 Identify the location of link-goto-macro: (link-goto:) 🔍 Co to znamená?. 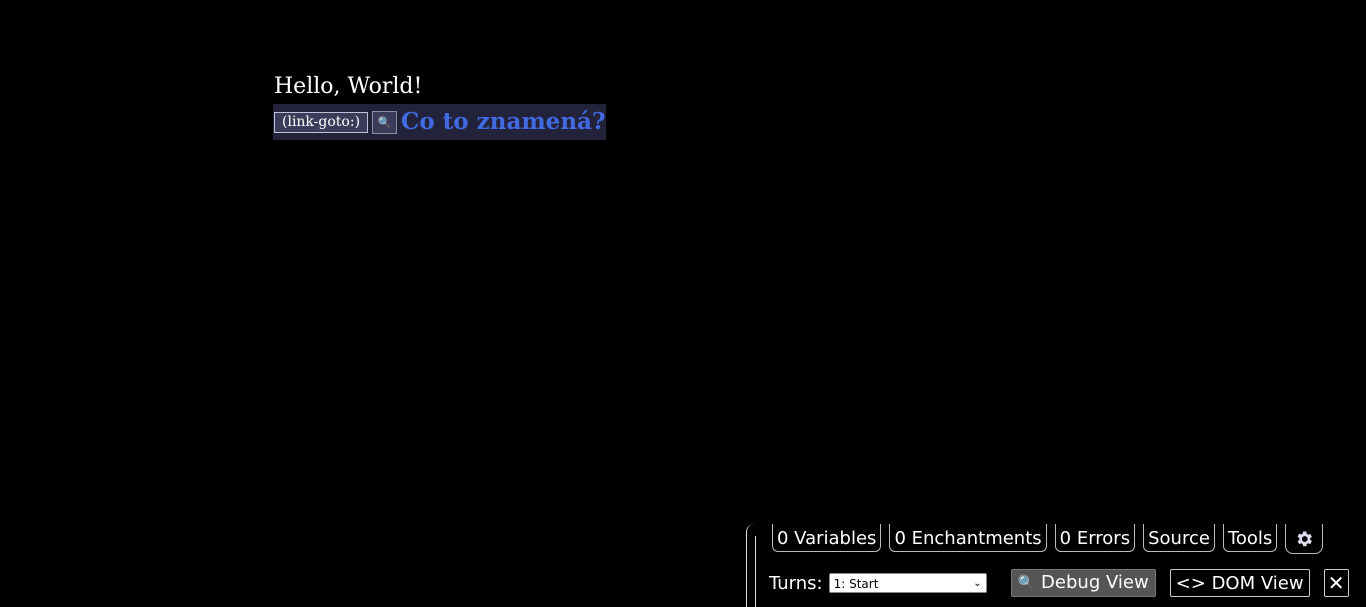
(439, 122).